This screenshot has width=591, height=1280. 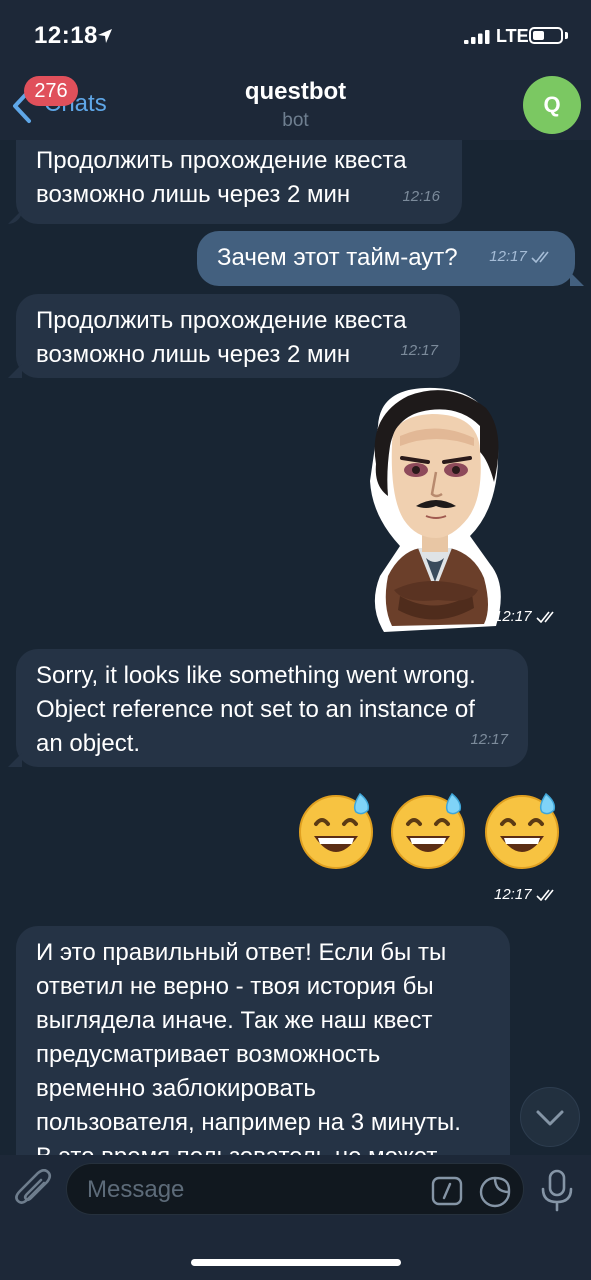 I want to click on emoji-message, so click(x=431, y=831).